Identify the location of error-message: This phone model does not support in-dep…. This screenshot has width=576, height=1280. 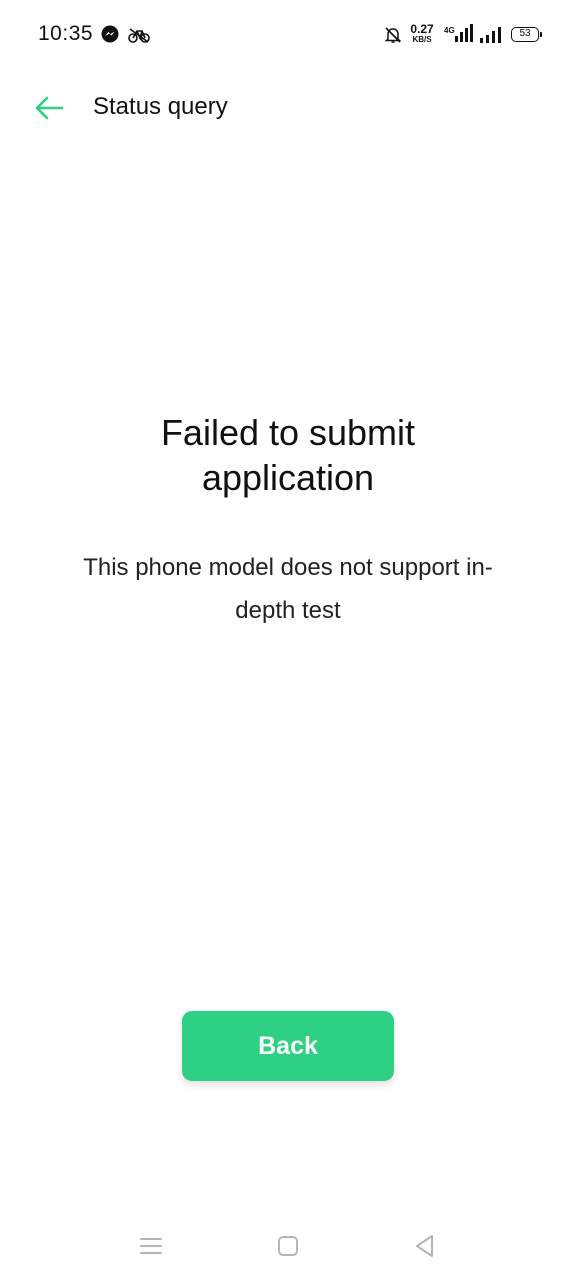
(288, 589).